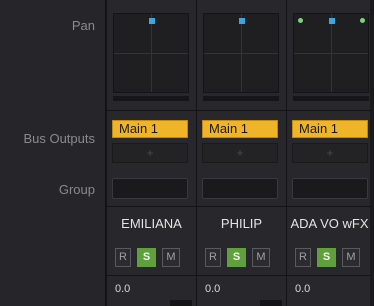  What do you see at coordinates (59, 138) in the screenshot?
I see `bus-outputs-row-label: Bus Outputs` at bounding box center [59, 138].